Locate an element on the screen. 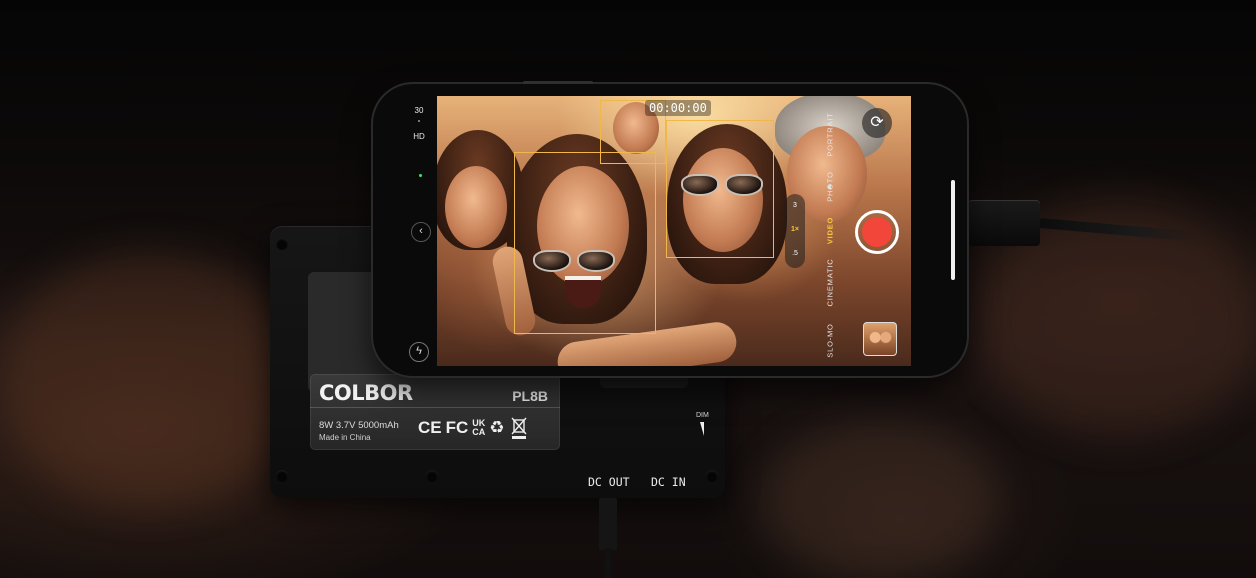  zoom-option-half: .5 is located at coordinates (795, 253).